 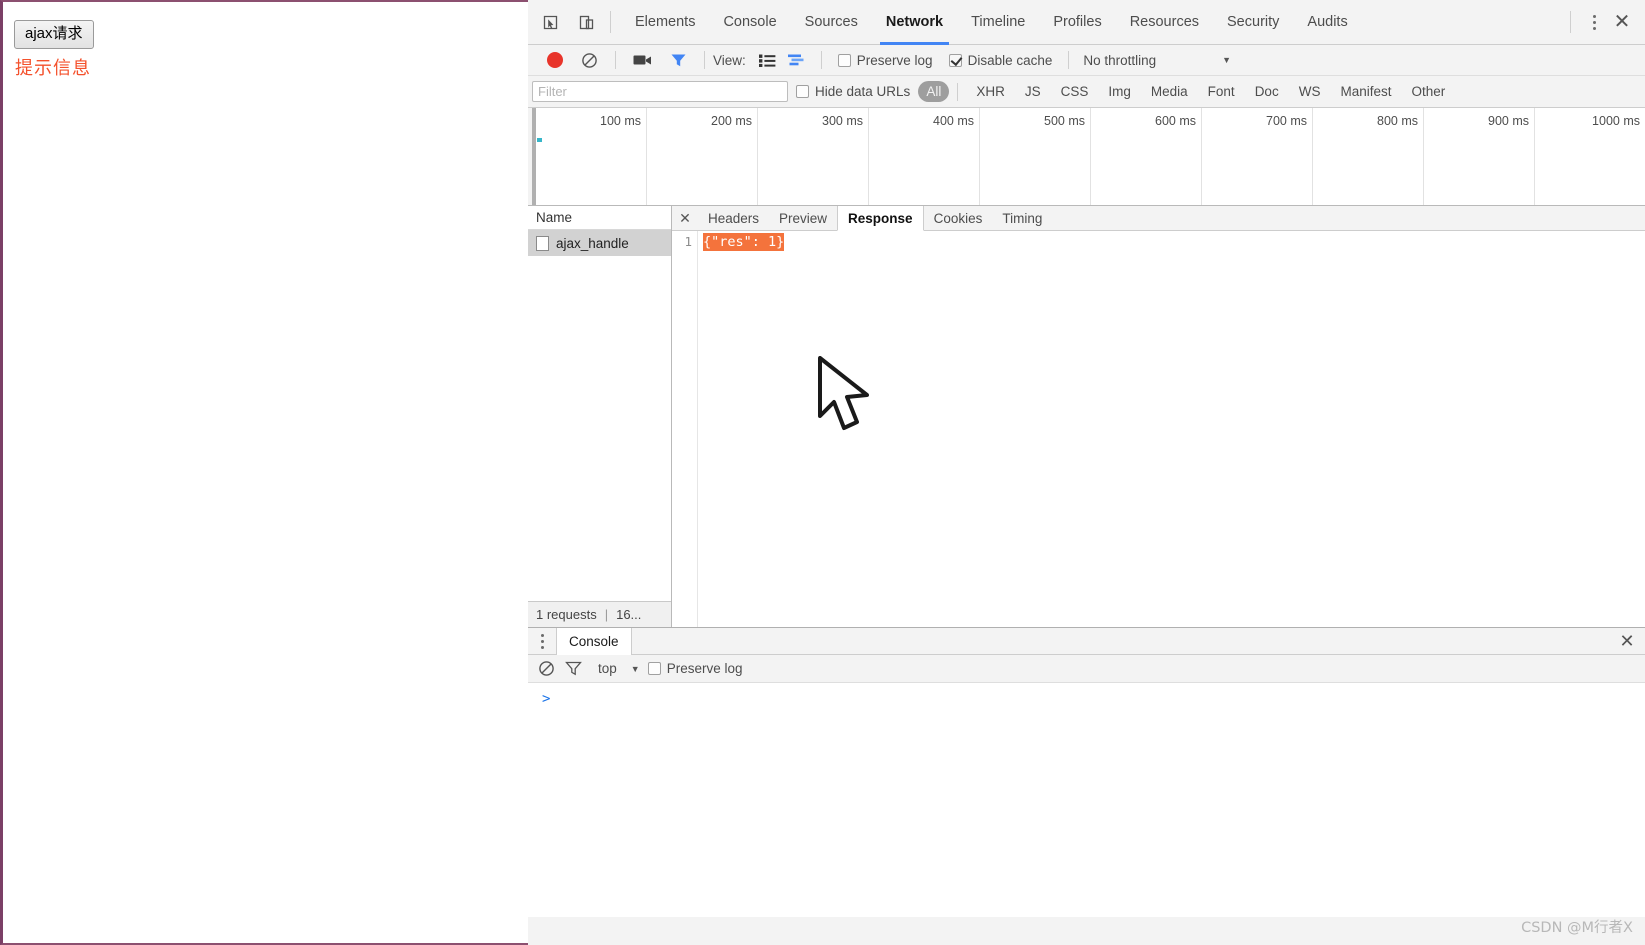 I want to click on filter-type-manifest: Manifest, so click(x=1365, y=91).